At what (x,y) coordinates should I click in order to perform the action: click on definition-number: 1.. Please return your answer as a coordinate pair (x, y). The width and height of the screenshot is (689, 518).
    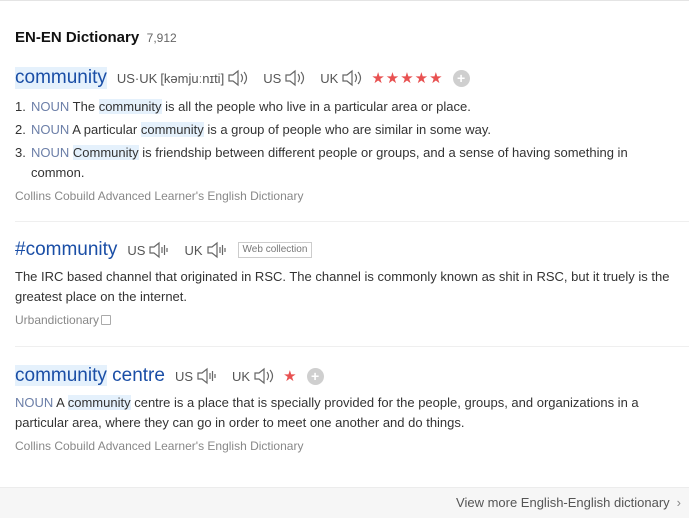
    Looking at the image, I should click on (20, 106).